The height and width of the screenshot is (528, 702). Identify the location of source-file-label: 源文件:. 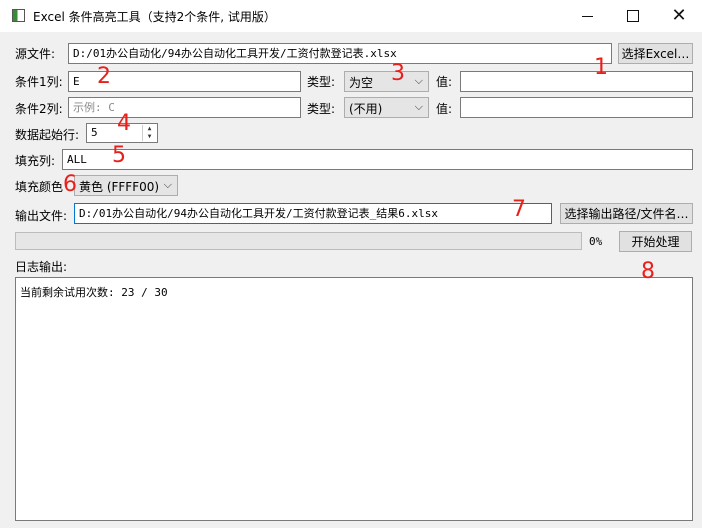
(35, 54).